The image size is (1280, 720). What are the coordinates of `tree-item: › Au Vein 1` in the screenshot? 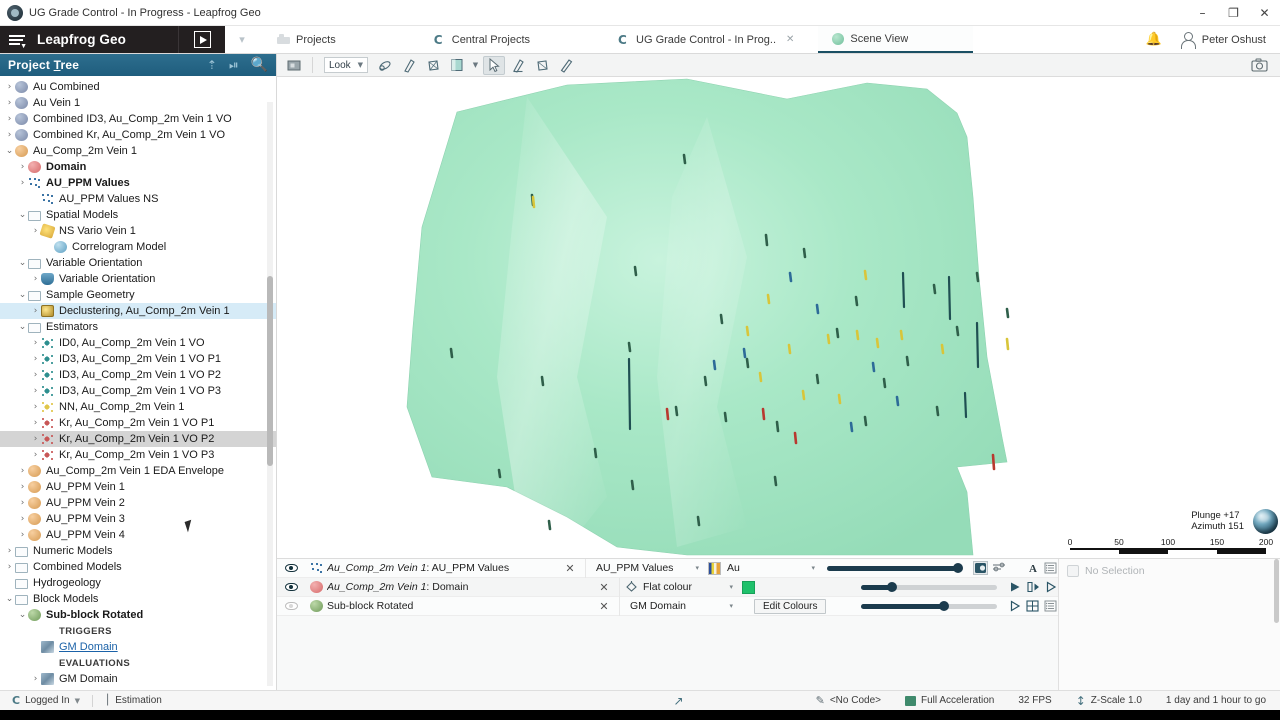 It's located at (138, 103).